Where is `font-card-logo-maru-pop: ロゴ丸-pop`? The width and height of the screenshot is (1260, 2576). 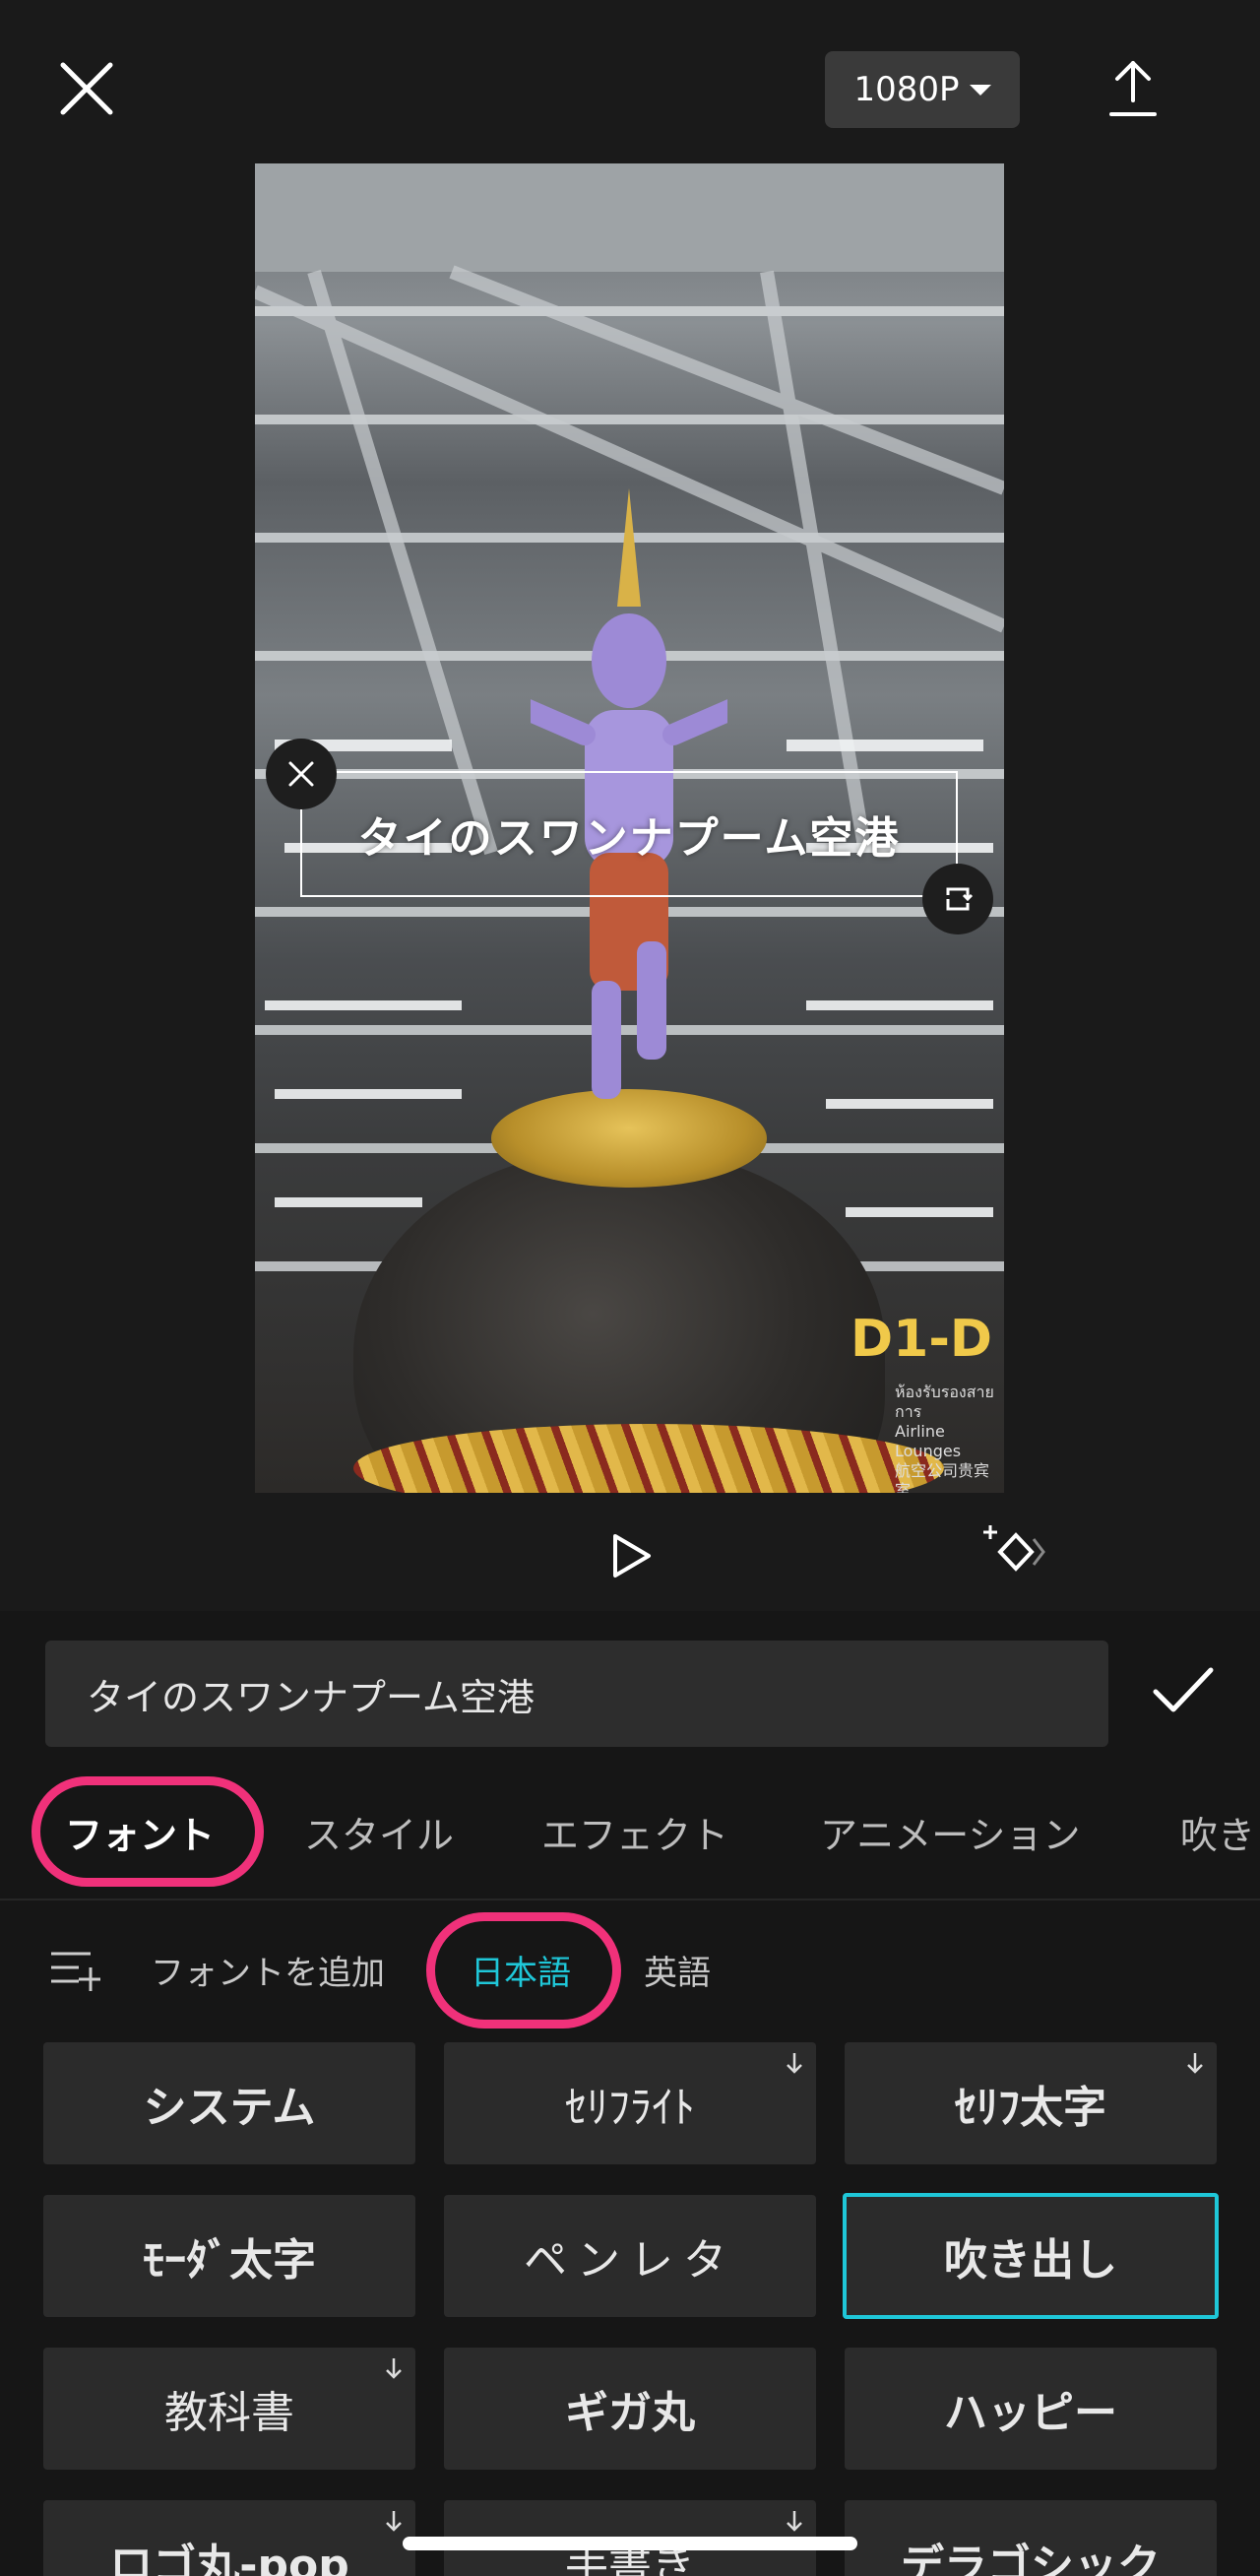 font-card-logo-maru-pop: ロゴ丸-pop is located at coordinates (229, 2538).